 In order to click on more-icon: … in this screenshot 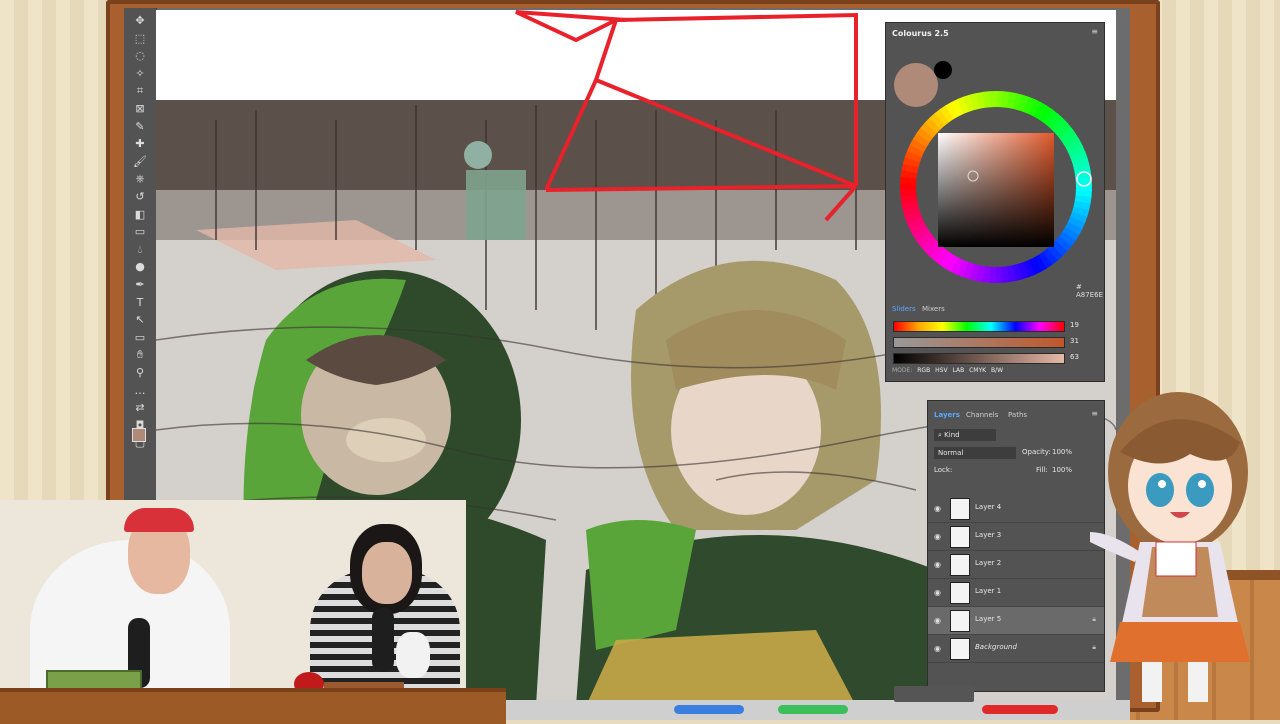, I will do `click(140, 391)`.